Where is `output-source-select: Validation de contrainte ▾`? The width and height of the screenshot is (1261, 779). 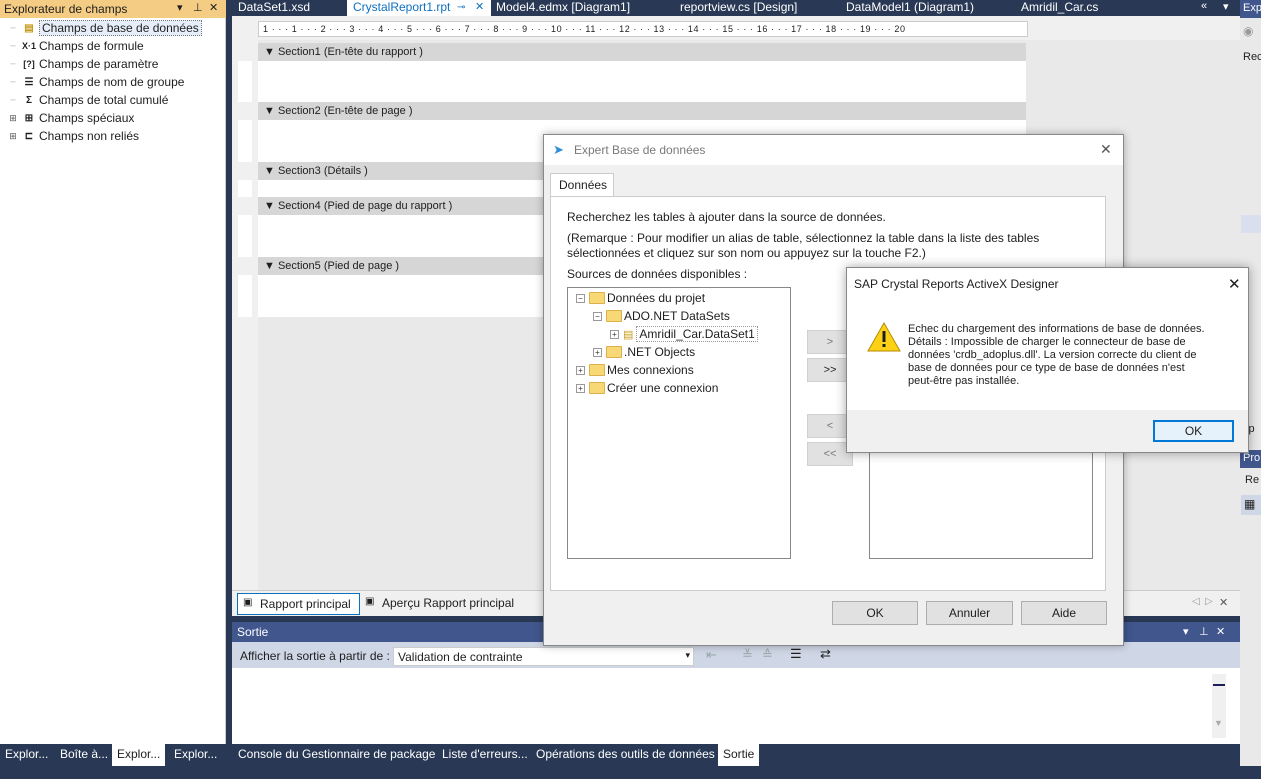
output-source-select: Validation de contrainte ▾ is located at coordinates (543, 656).